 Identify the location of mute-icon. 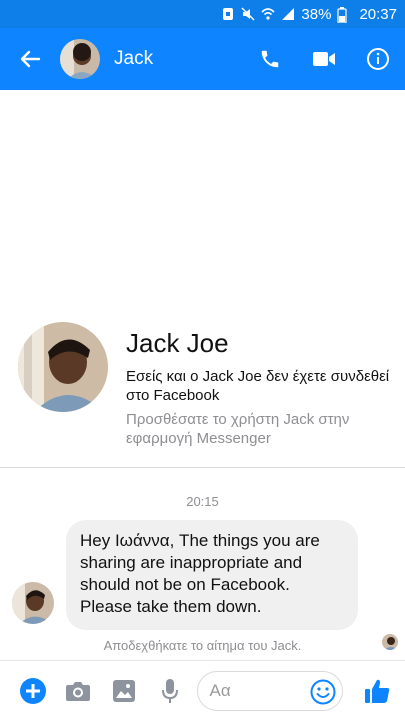
(248, 14).